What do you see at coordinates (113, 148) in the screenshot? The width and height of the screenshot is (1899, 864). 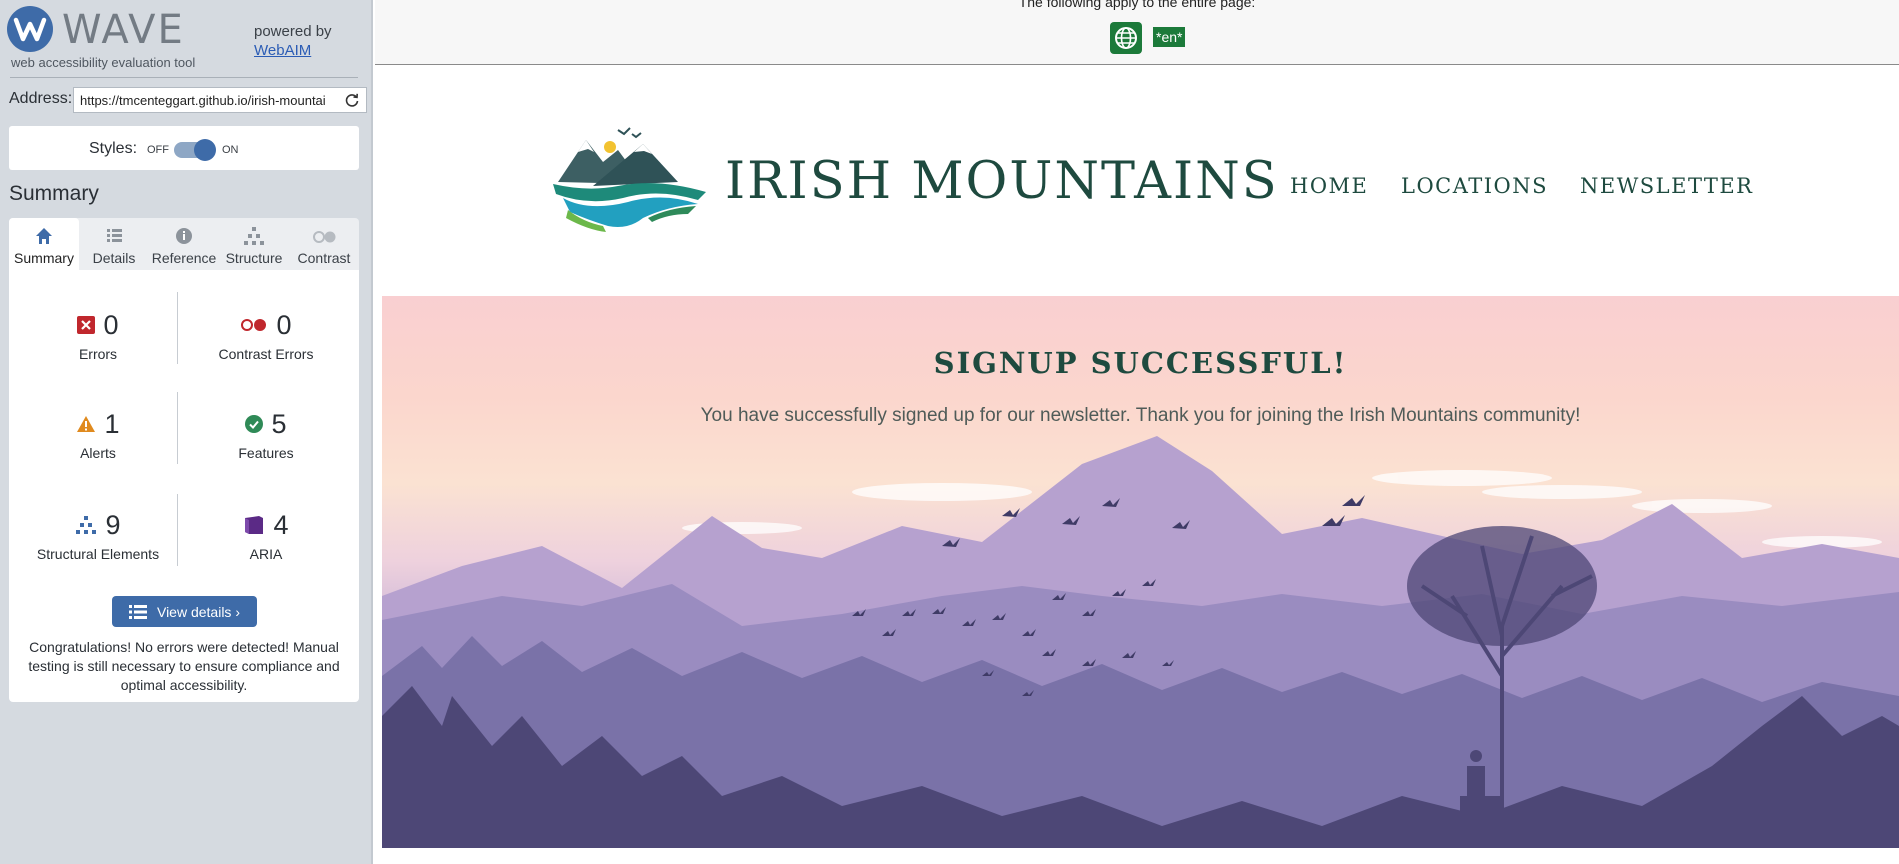 I see `styles-label: Styles:` at bounding box center [113, 148].